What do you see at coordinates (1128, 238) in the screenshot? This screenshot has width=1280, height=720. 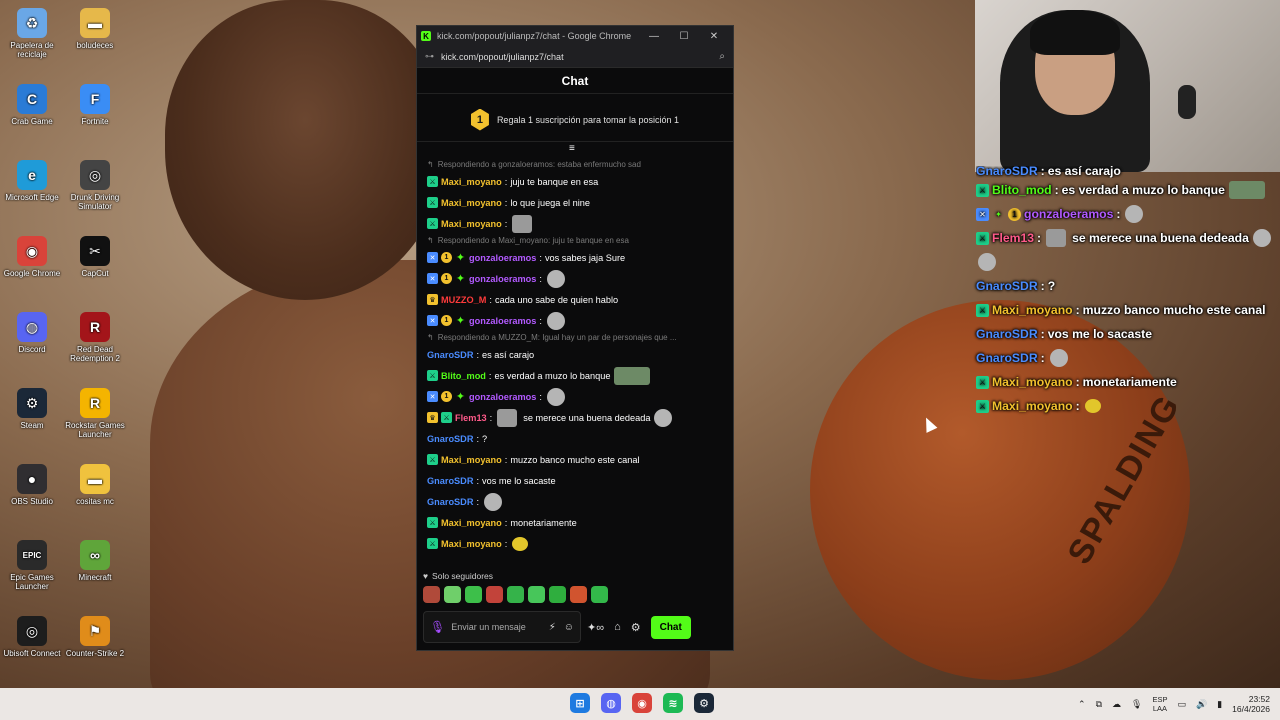 I see `chat-message: ⚔ Flem13: se merece una buena dedeada` at bounding box center [1128, 238].